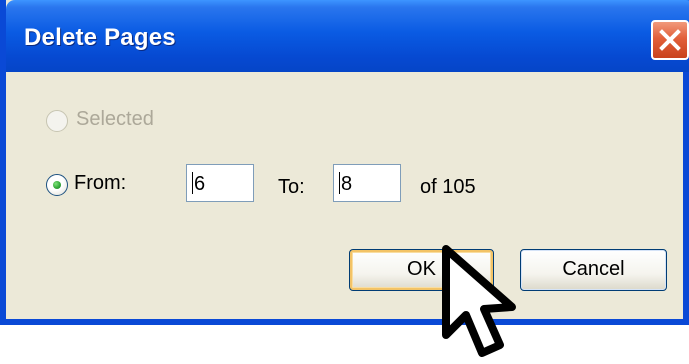 The width and height of the screenshot is (689, 364). What do you see at coordinates (670, 40) in the screenshot?
I see `close-button` at bounding box center [670, 40].